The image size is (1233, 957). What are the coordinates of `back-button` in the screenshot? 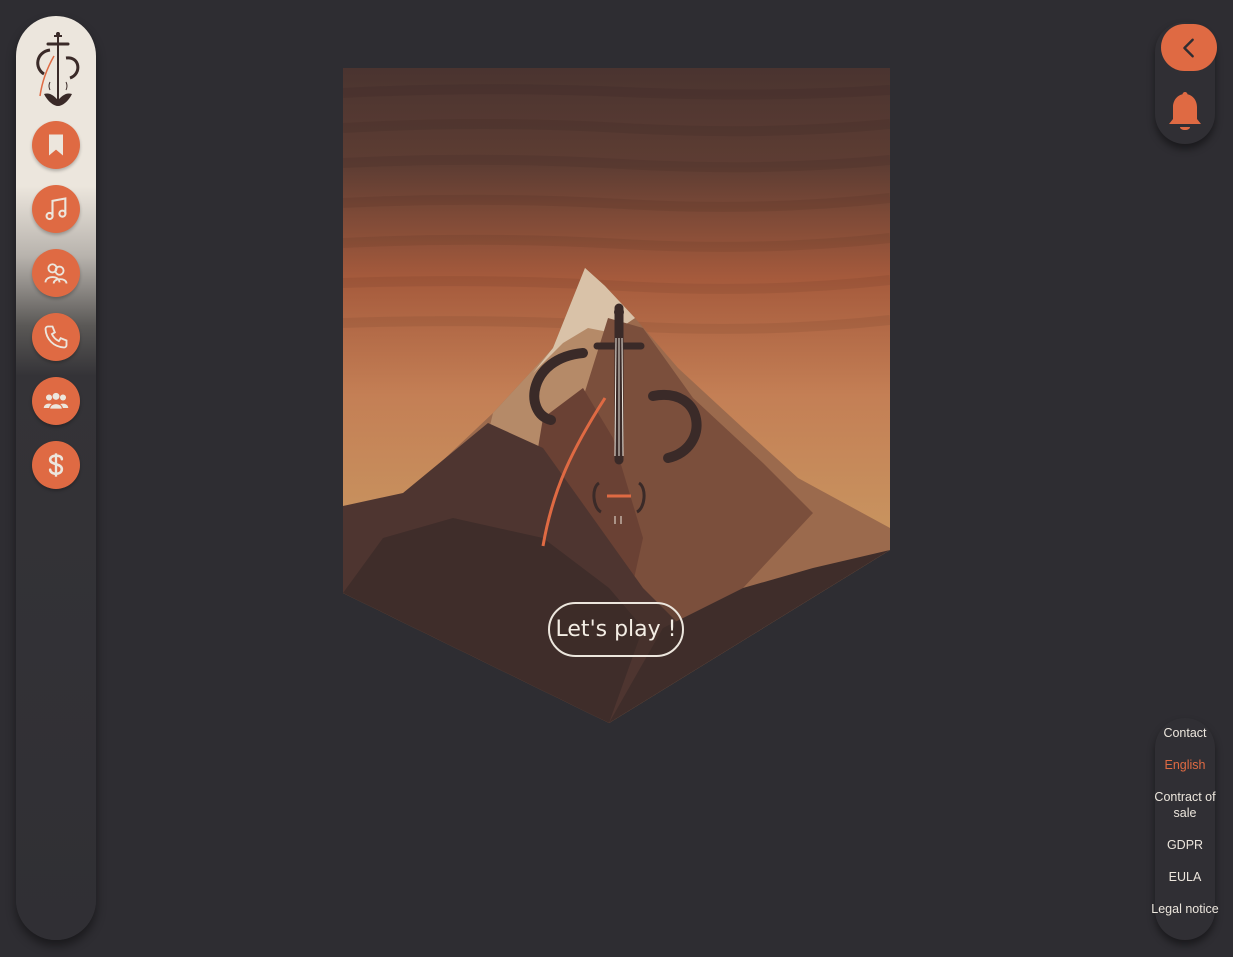 It's located at (1189, 47).